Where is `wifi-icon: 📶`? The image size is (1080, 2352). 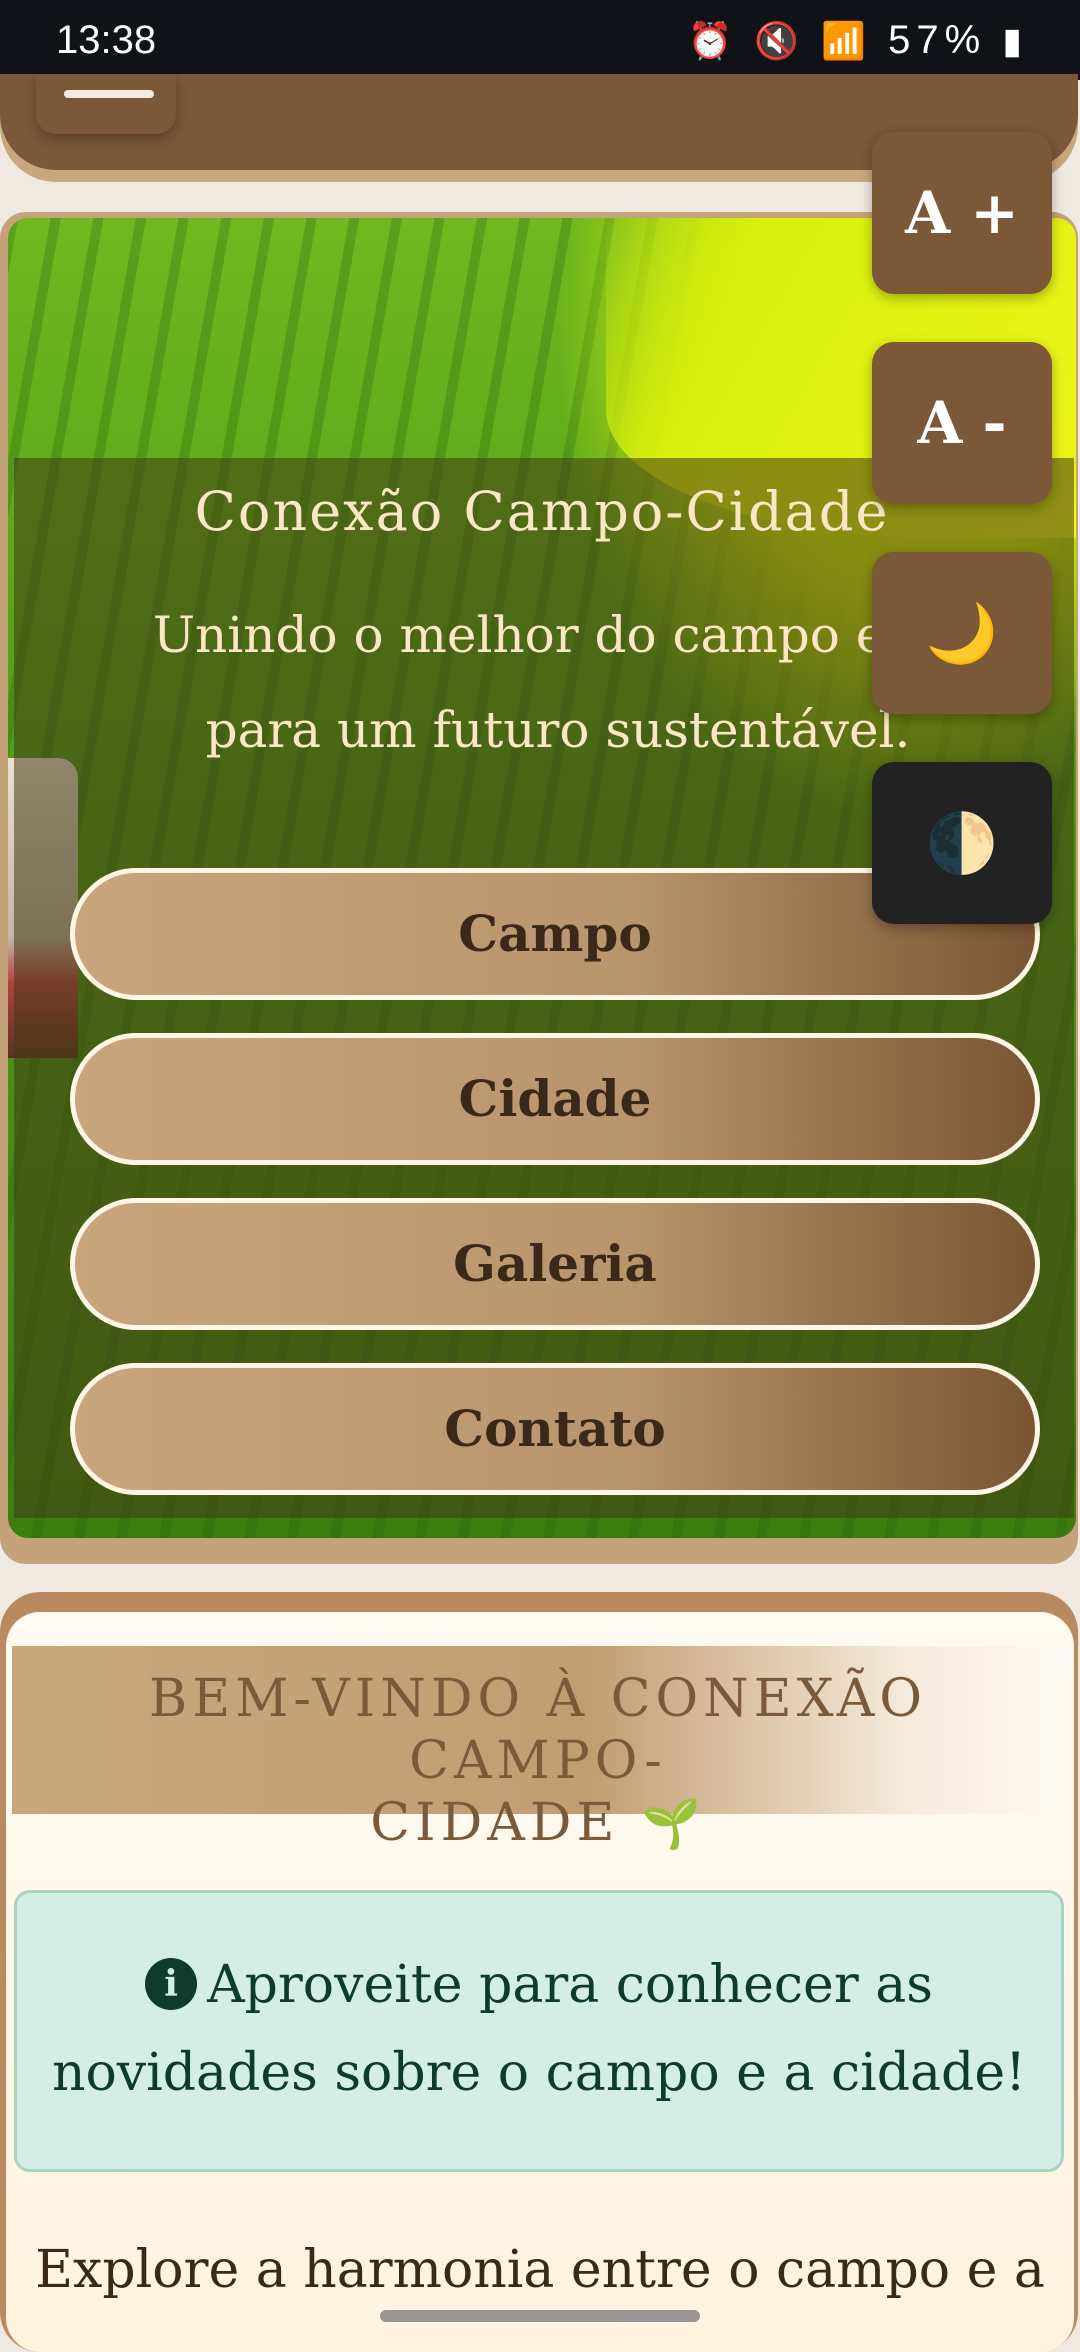 wifi-icon: 📶 is located at coordinates (847, 40).